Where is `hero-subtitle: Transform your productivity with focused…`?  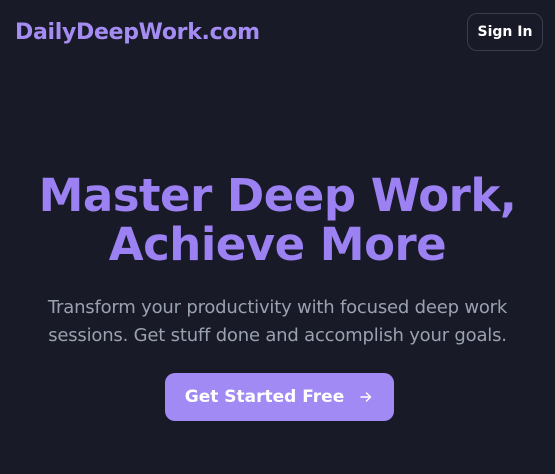
hero-subtitle: Transform your productivity with focused… is located at coordinates (277, 322).